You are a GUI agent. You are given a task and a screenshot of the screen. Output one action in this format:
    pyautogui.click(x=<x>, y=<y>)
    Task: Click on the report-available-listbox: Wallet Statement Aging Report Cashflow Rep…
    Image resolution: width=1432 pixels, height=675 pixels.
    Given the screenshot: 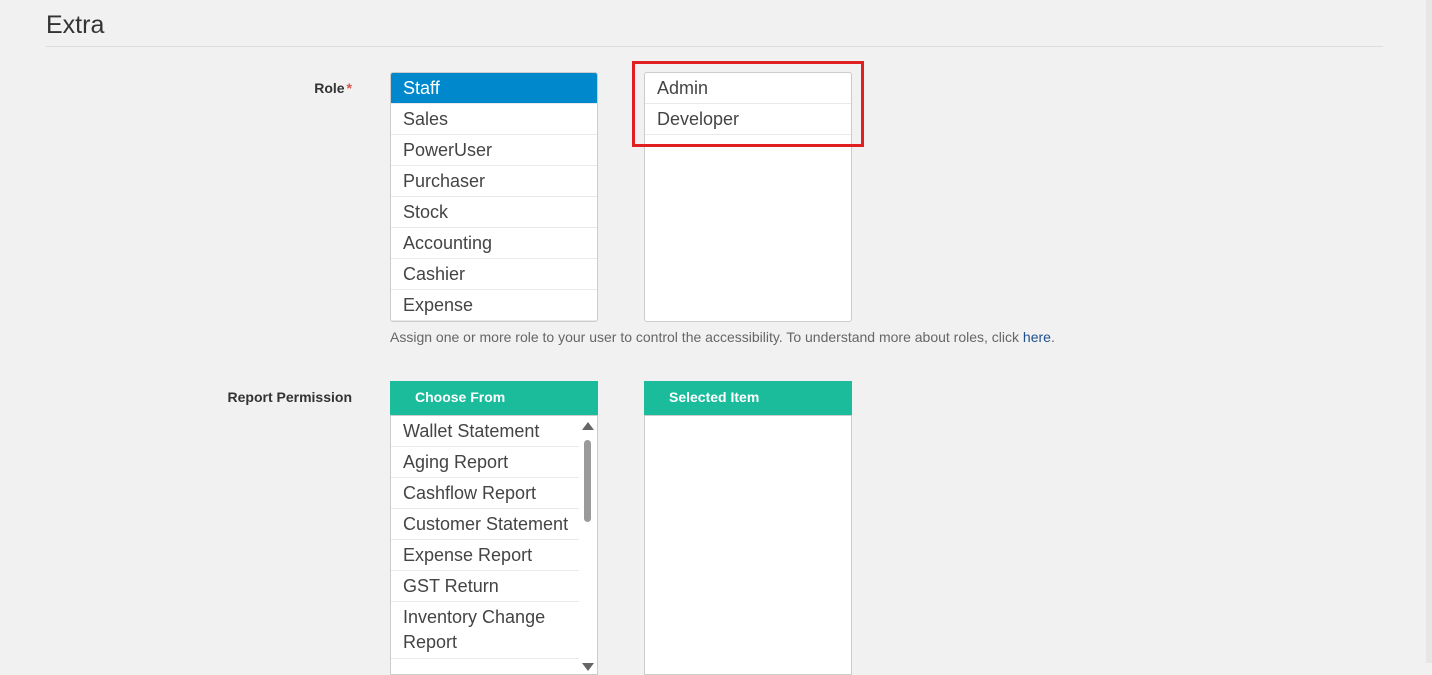 What is the action you would take?
    pyautogui.click(x=494, y=545)
    